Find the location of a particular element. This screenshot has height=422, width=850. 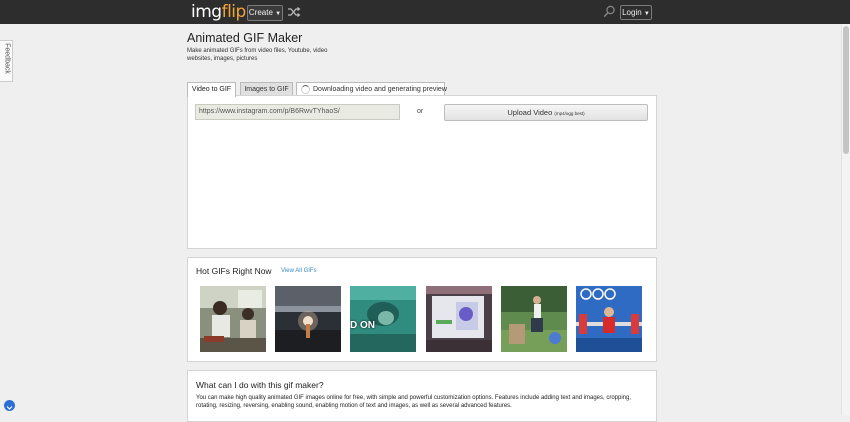

outdoor-jump-image is located at coordinates (534, 319).